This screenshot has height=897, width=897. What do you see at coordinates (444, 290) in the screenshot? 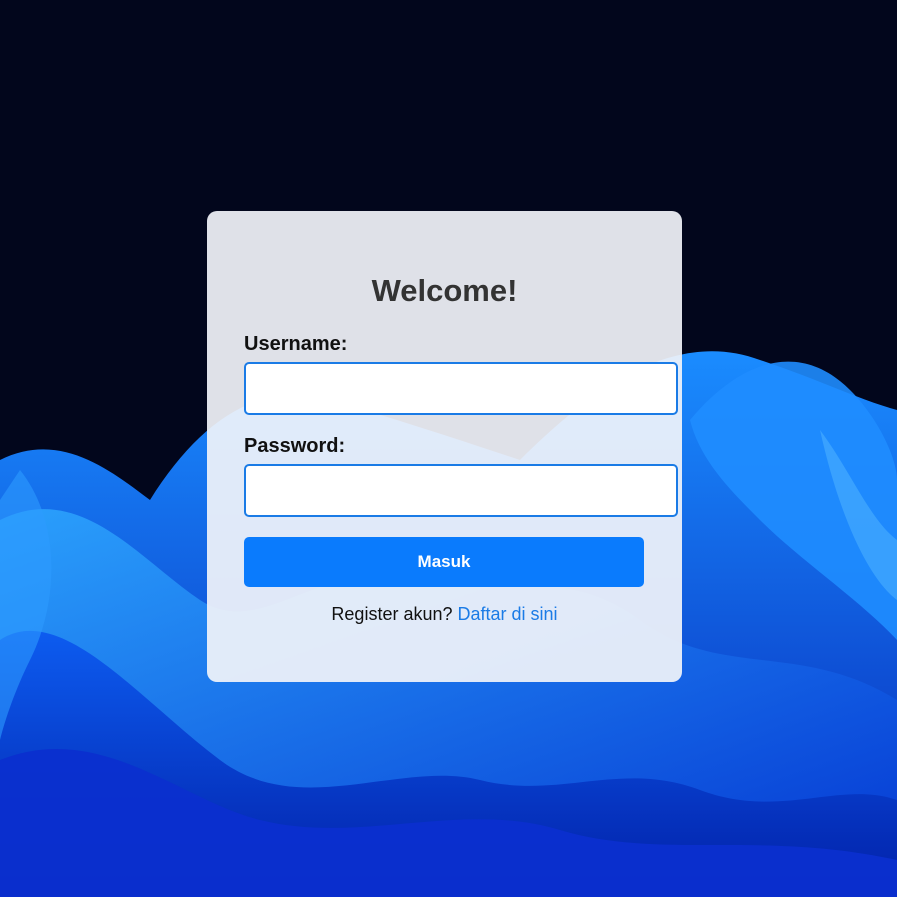
I see `welcome-title: Welcome!` at bounding box center [444, 290].